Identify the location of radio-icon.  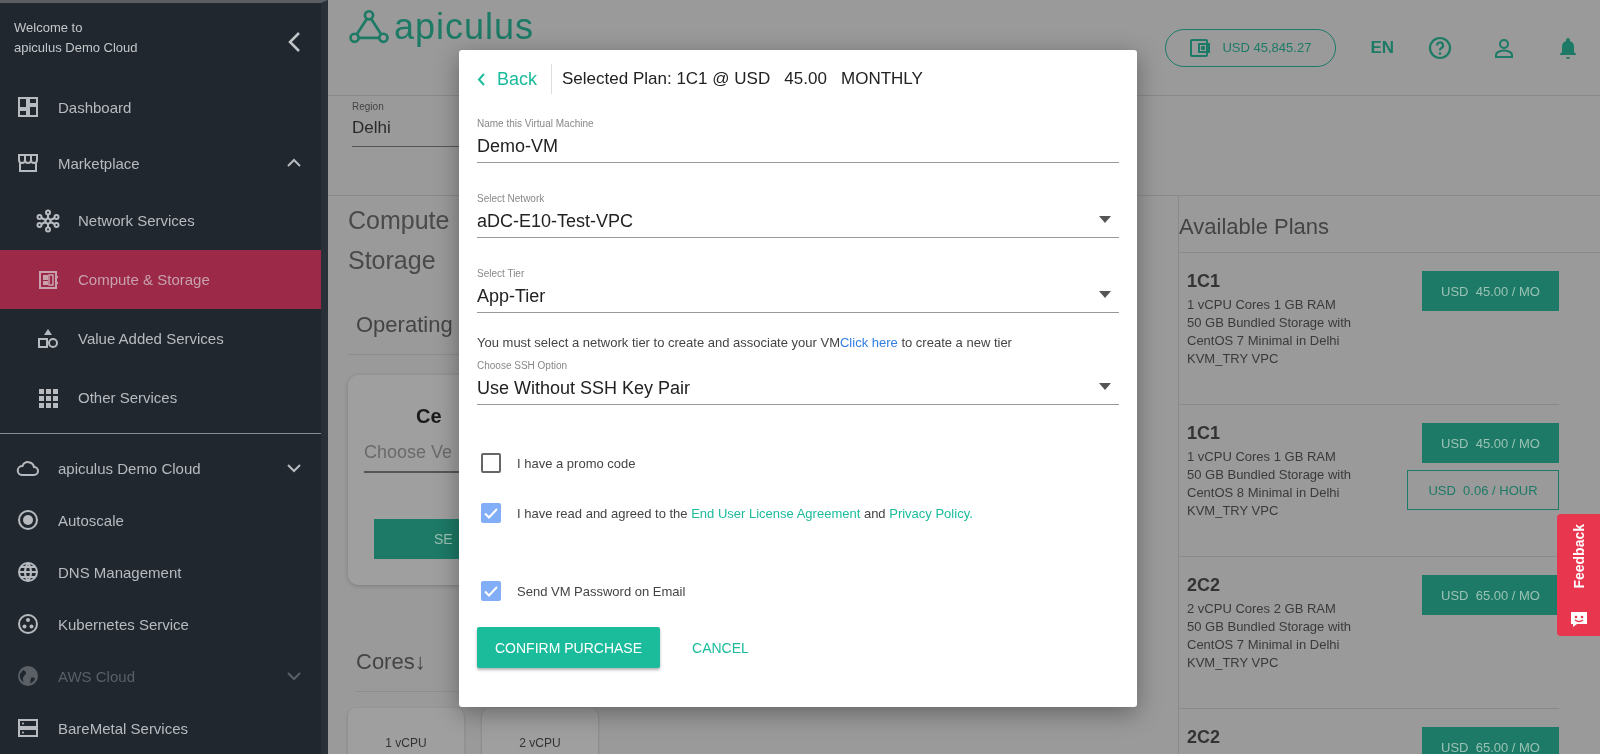
(28, 520).